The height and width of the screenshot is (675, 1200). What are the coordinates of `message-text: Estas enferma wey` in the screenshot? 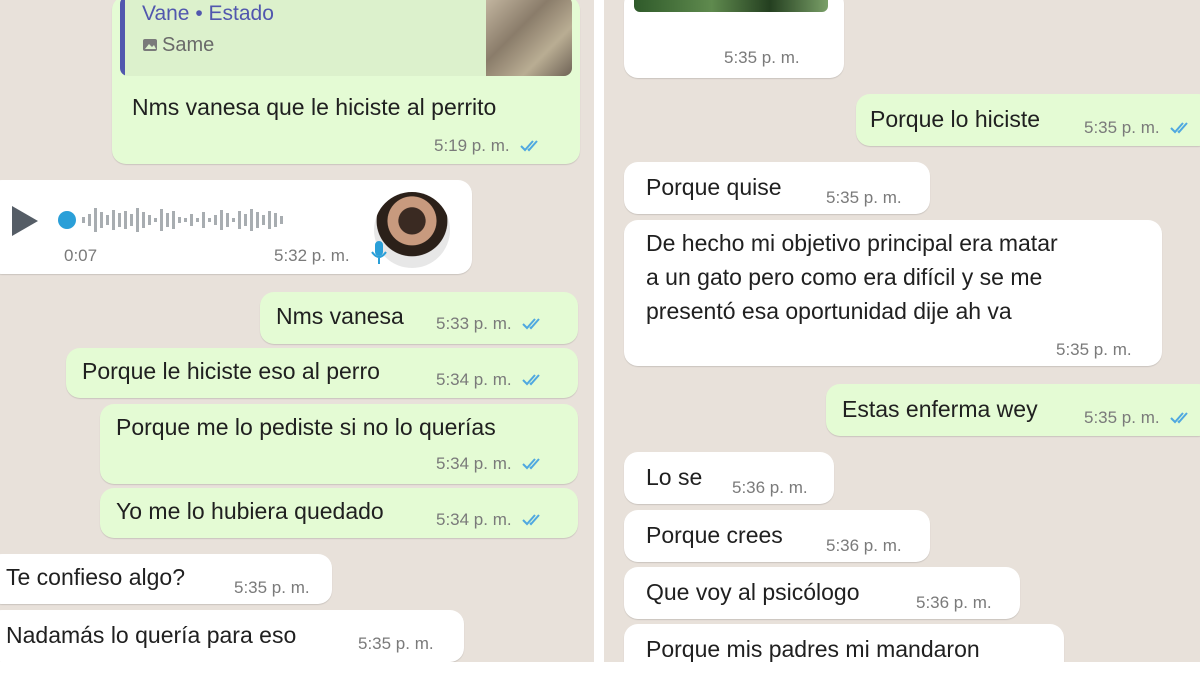 It's located at (940, 409).